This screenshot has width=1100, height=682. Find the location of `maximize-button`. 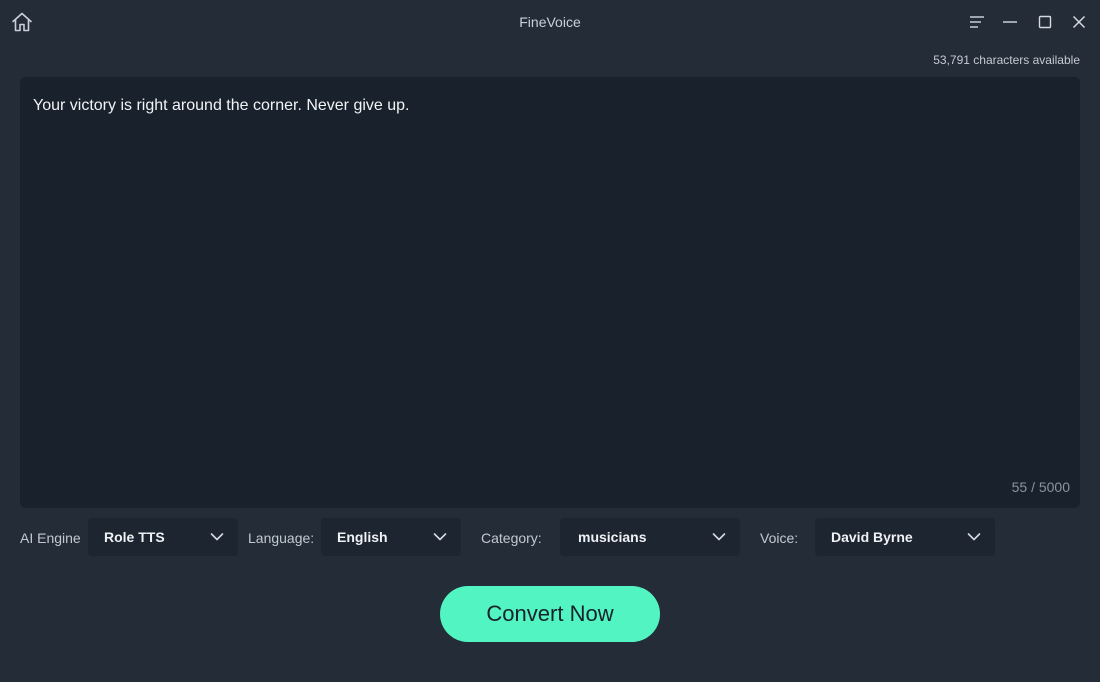

maximize-button is located at coordinates (1045, 22).